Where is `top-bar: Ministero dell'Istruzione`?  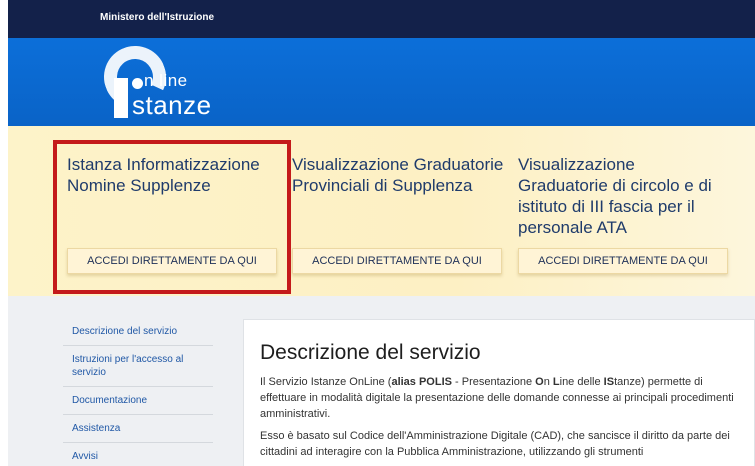
top-bar: Ministero dell'Istruzione is located at coordinates (381, 19).